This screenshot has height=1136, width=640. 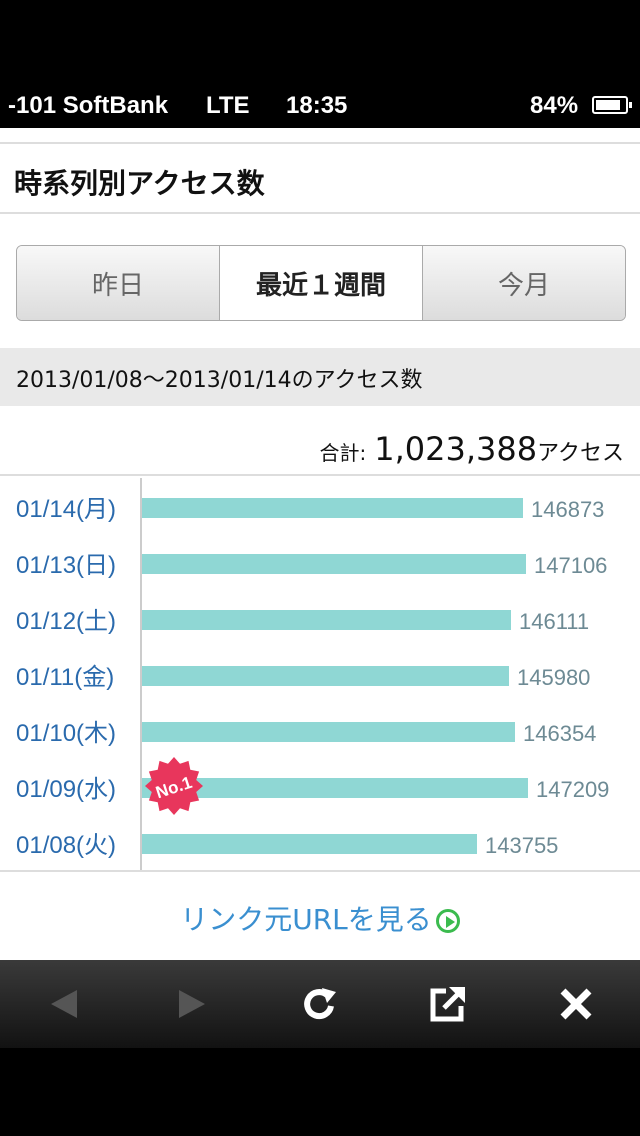 I want to click on network-label: LTE, so click(x=228, y=105).